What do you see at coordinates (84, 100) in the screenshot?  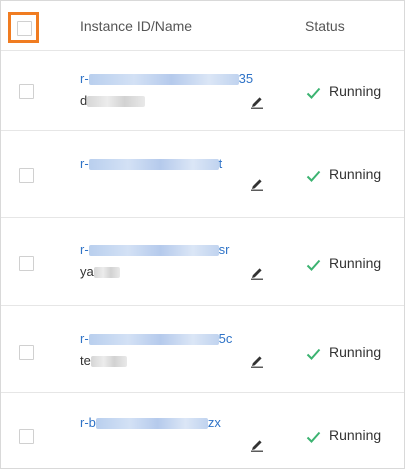 I see `instance-name-prefix: d` at bounding box center [84, 100].